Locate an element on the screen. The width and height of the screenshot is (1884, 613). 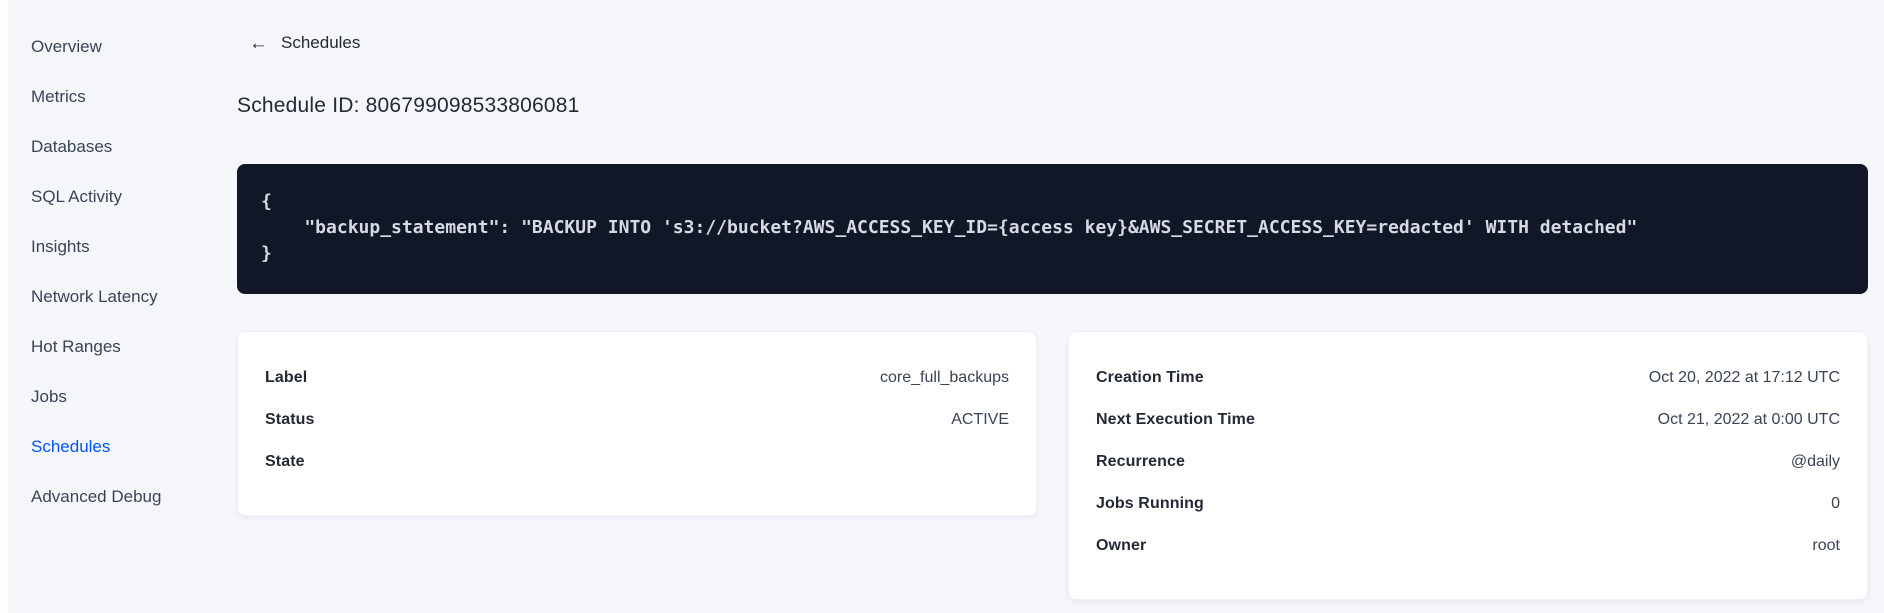
sidebar-item-label: Databases is located at coordinates (72, 146).